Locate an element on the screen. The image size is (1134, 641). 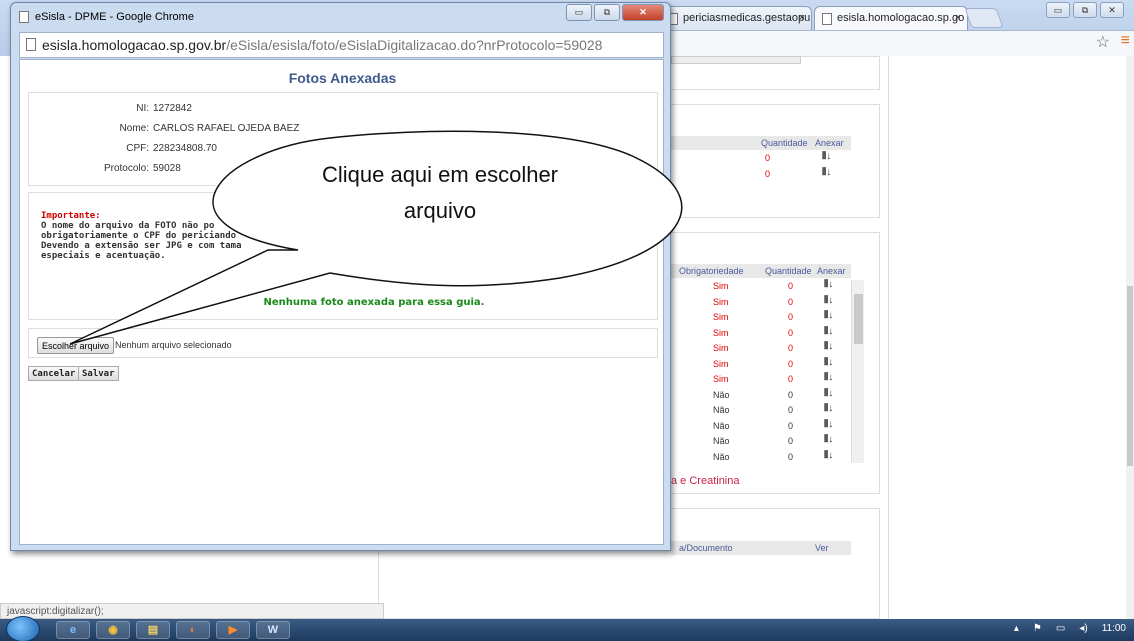
word-icon: W is located at coordinates (273, 630).